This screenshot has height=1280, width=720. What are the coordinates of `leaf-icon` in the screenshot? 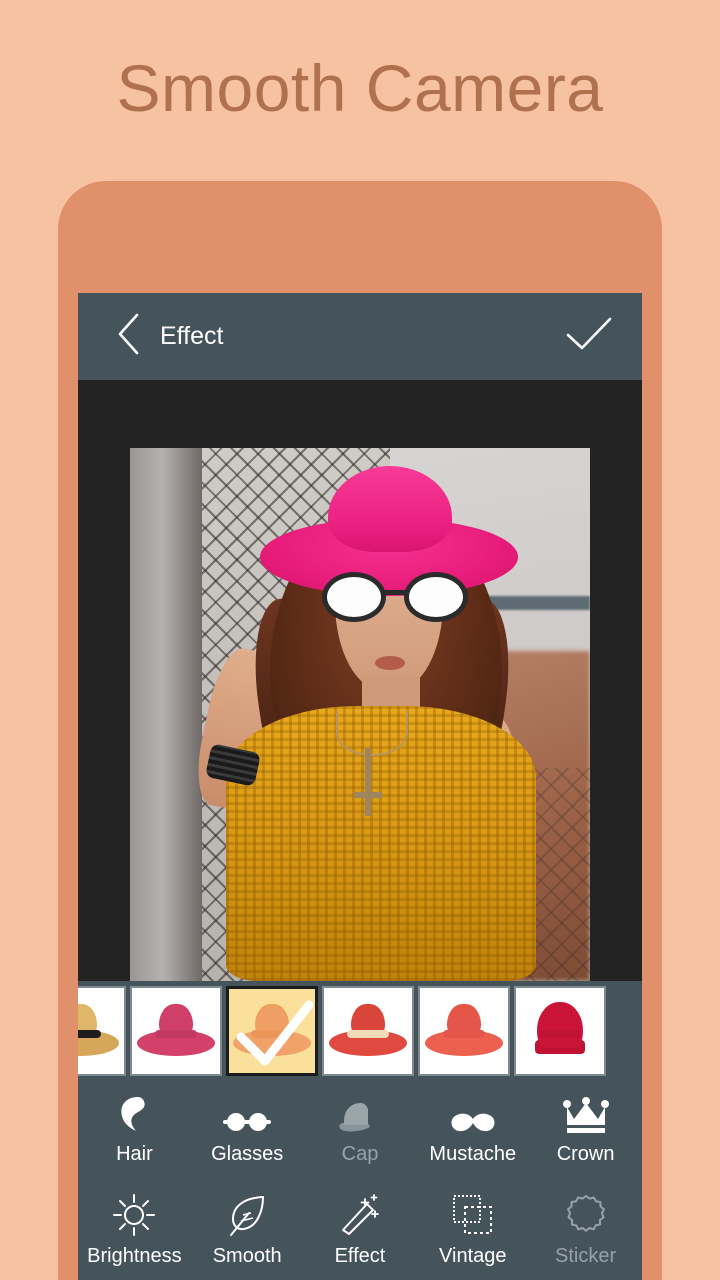 It's located at (247, 1215).